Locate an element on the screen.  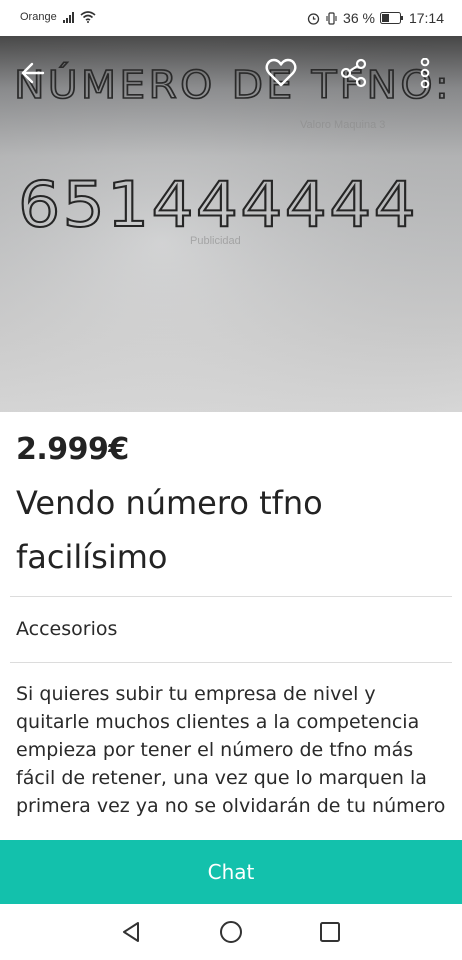
faint-print-text-1: Valoro Maquina 3 is located at coordinates (342, 125).